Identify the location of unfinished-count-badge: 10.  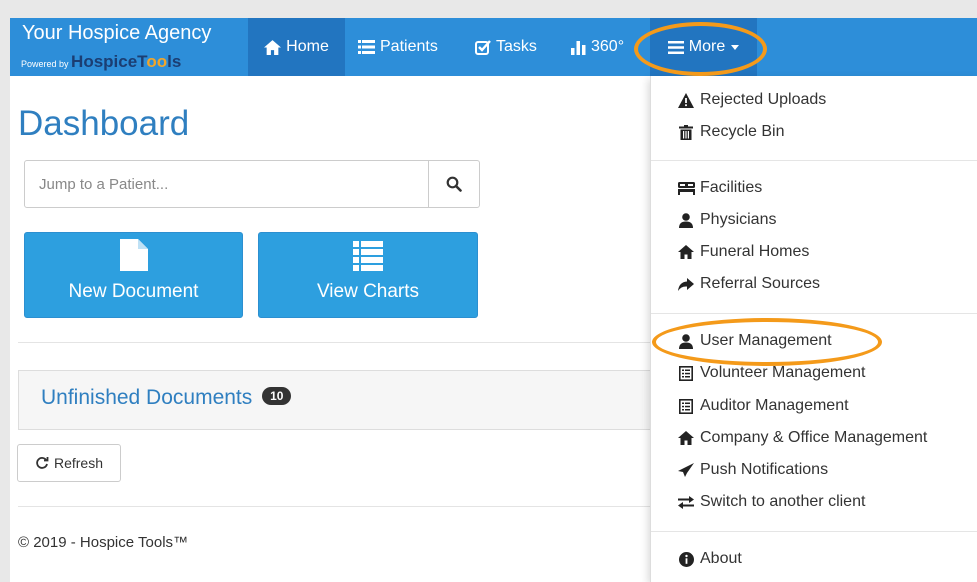
(277, 396).